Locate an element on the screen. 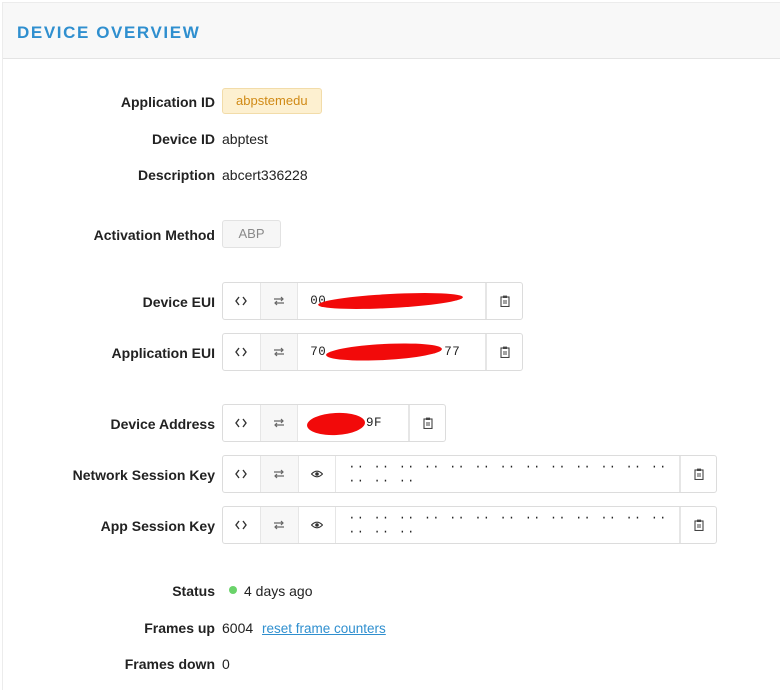  frames-down-label: Frames down is located at coordinates (169, 664).